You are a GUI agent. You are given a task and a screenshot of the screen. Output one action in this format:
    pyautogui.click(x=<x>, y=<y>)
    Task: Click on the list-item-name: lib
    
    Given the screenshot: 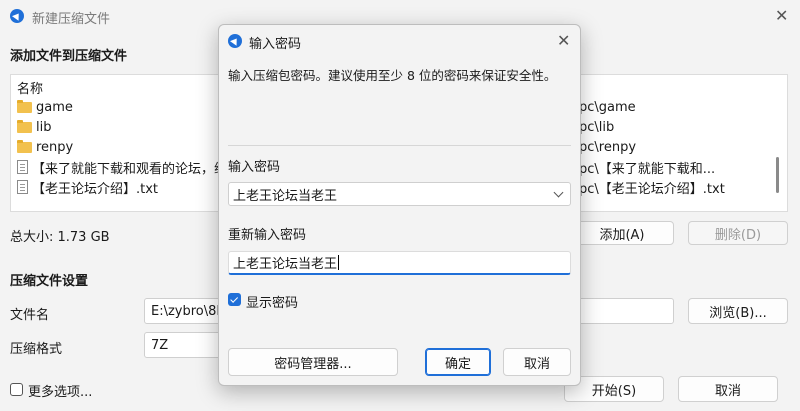 What is the action you would take?
    pyautogui.click(x=44, y=127)
    